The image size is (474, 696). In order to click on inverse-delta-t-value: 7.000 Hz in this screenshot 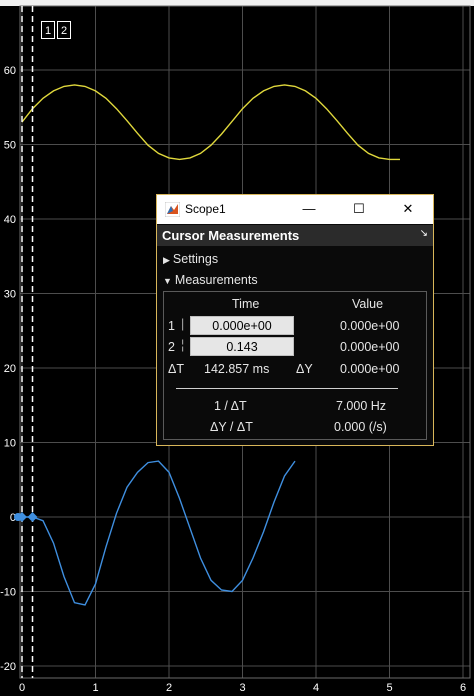, I will do `click(361, 406)`.